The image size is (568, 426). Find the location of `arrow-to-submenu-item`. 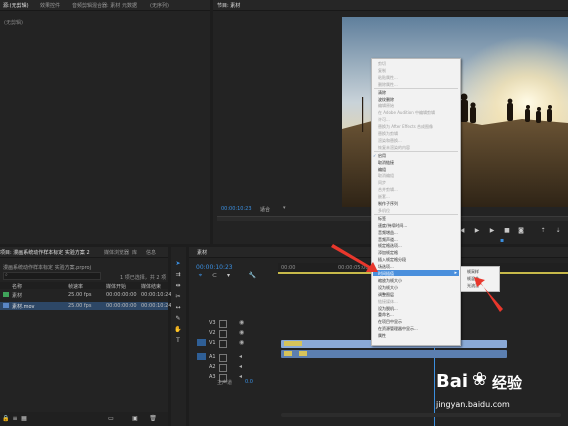

arrow-to-submenu-item is located at coordinates (488, 294).